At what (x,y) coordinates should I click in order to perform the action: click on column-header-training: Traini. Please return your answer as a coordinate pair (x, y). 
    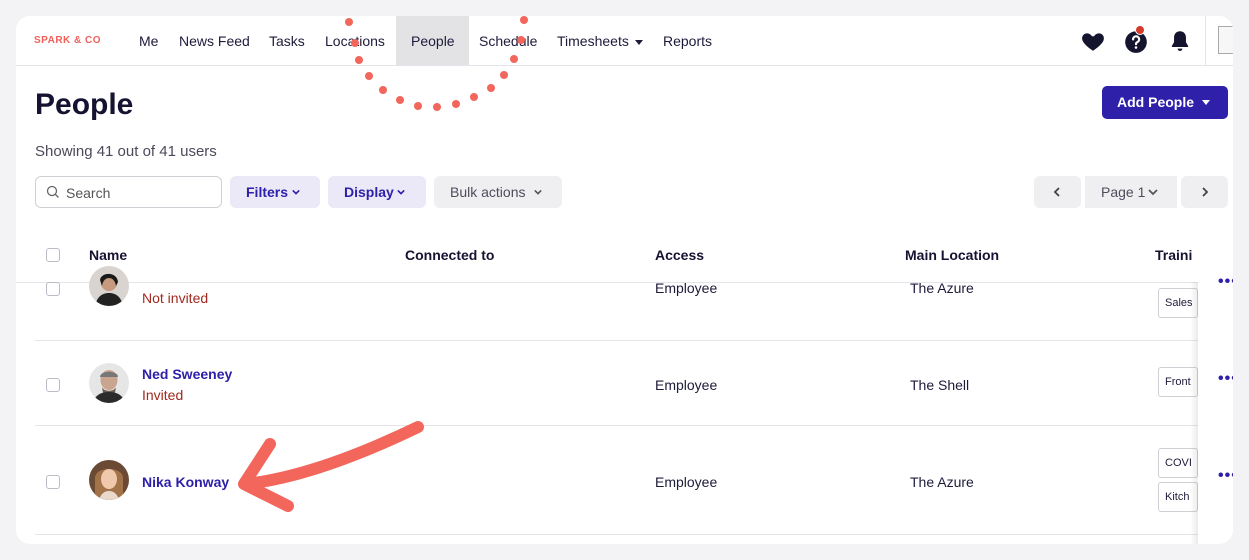
    Looking at the image, I should click on (1173, 255).